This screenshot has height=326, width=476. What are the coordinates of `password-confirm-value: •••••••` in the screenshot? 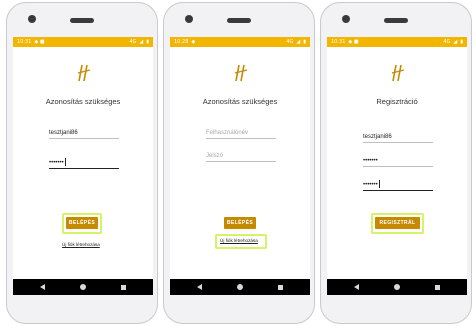 It's located at (370, 185).